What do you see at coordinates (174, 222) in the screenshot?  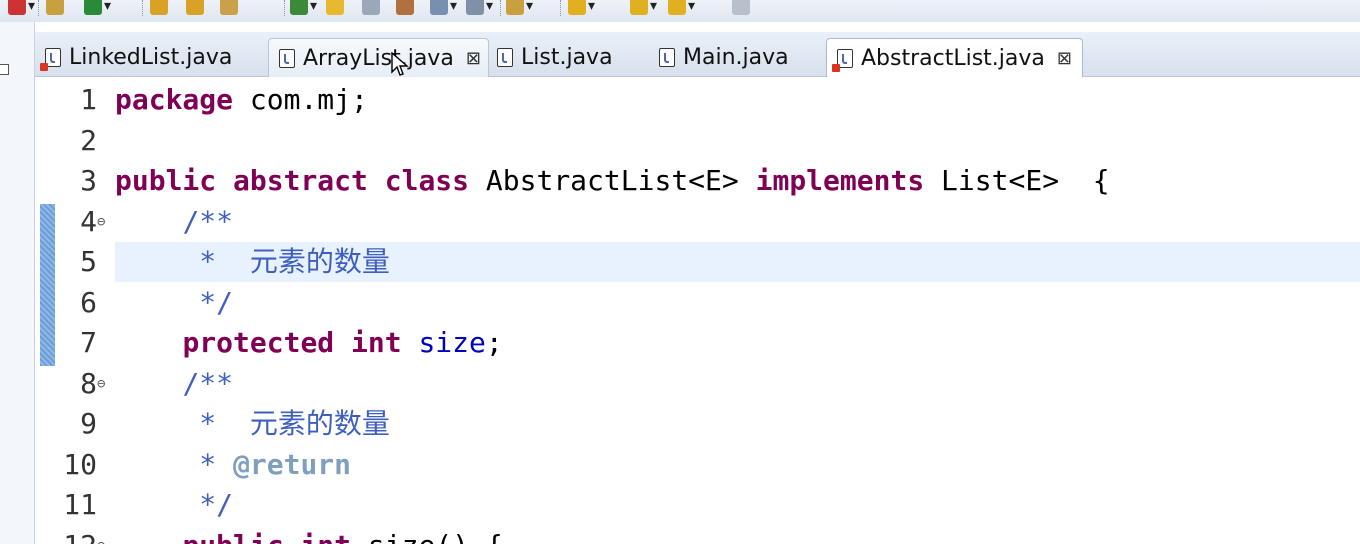 I see `code-text: /**` at bounding box center [174, 222].